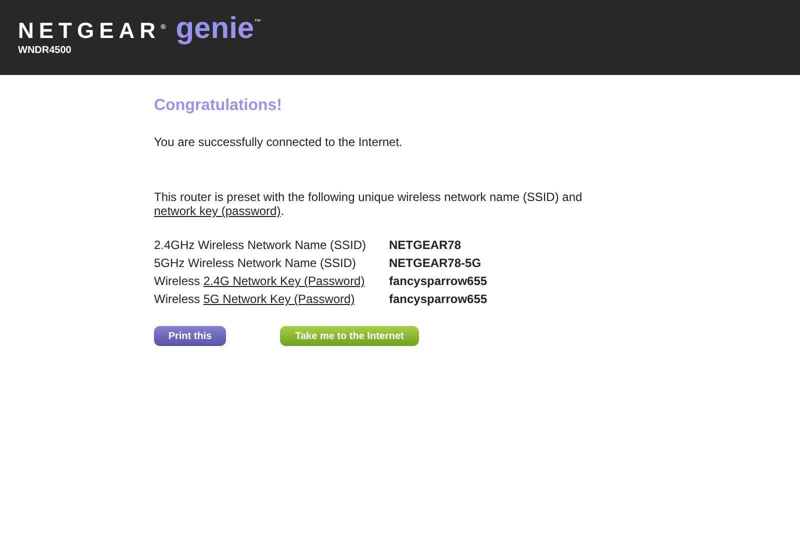 The width and height of the screenshot is (800, 533). What do you see at coordinates (190, 336) in the screenshot?
I see `print-button: Print this` at bounding box center [190, 336].